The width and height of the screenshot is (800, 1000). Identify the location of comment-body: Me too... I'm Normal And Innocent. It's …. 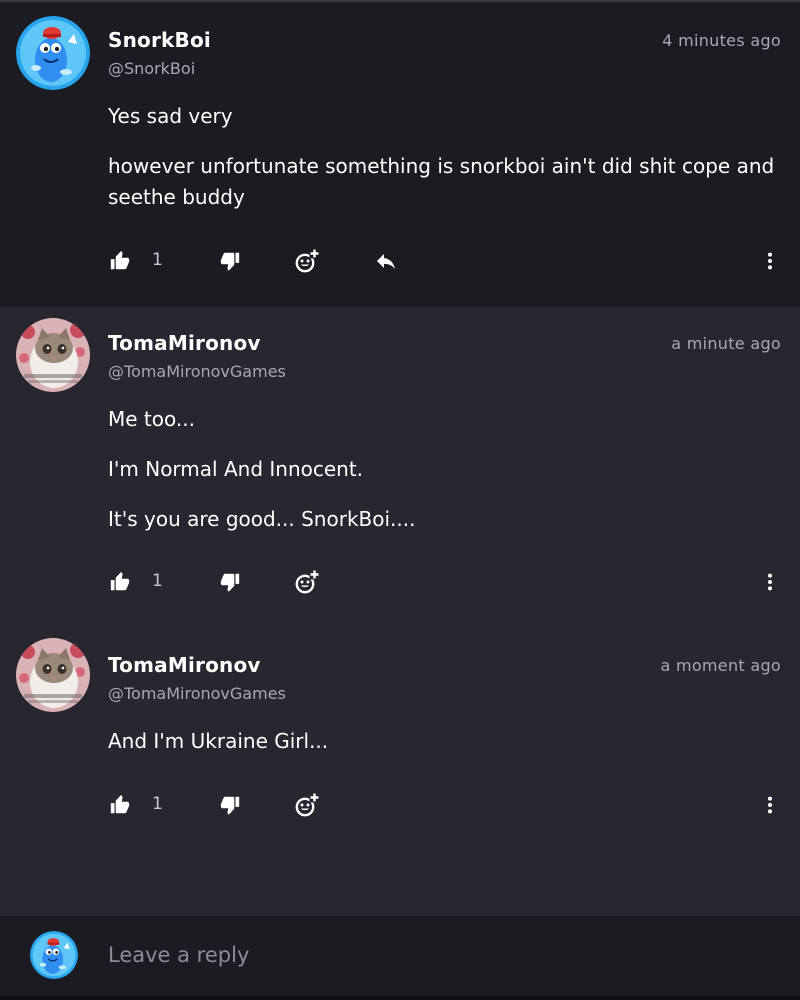
(443, 479).